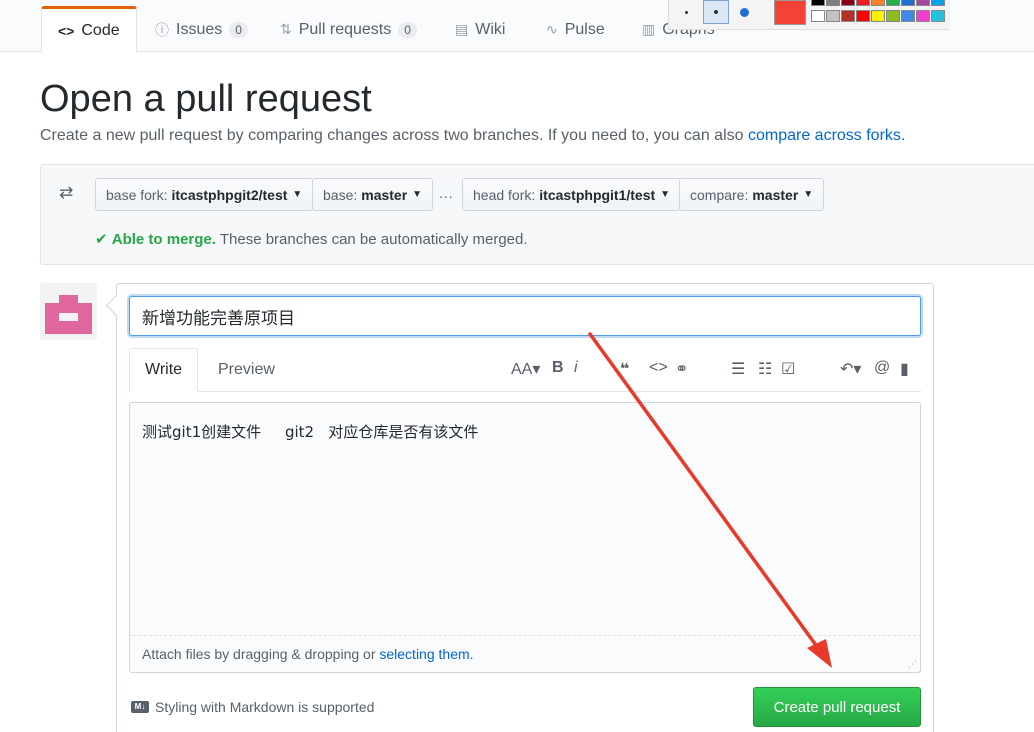 This screenshot has width=1034, height=732. Describe the element at coordinates (407, 29) in the screenshot. I see `pull-requests-counter: 0` at that location.